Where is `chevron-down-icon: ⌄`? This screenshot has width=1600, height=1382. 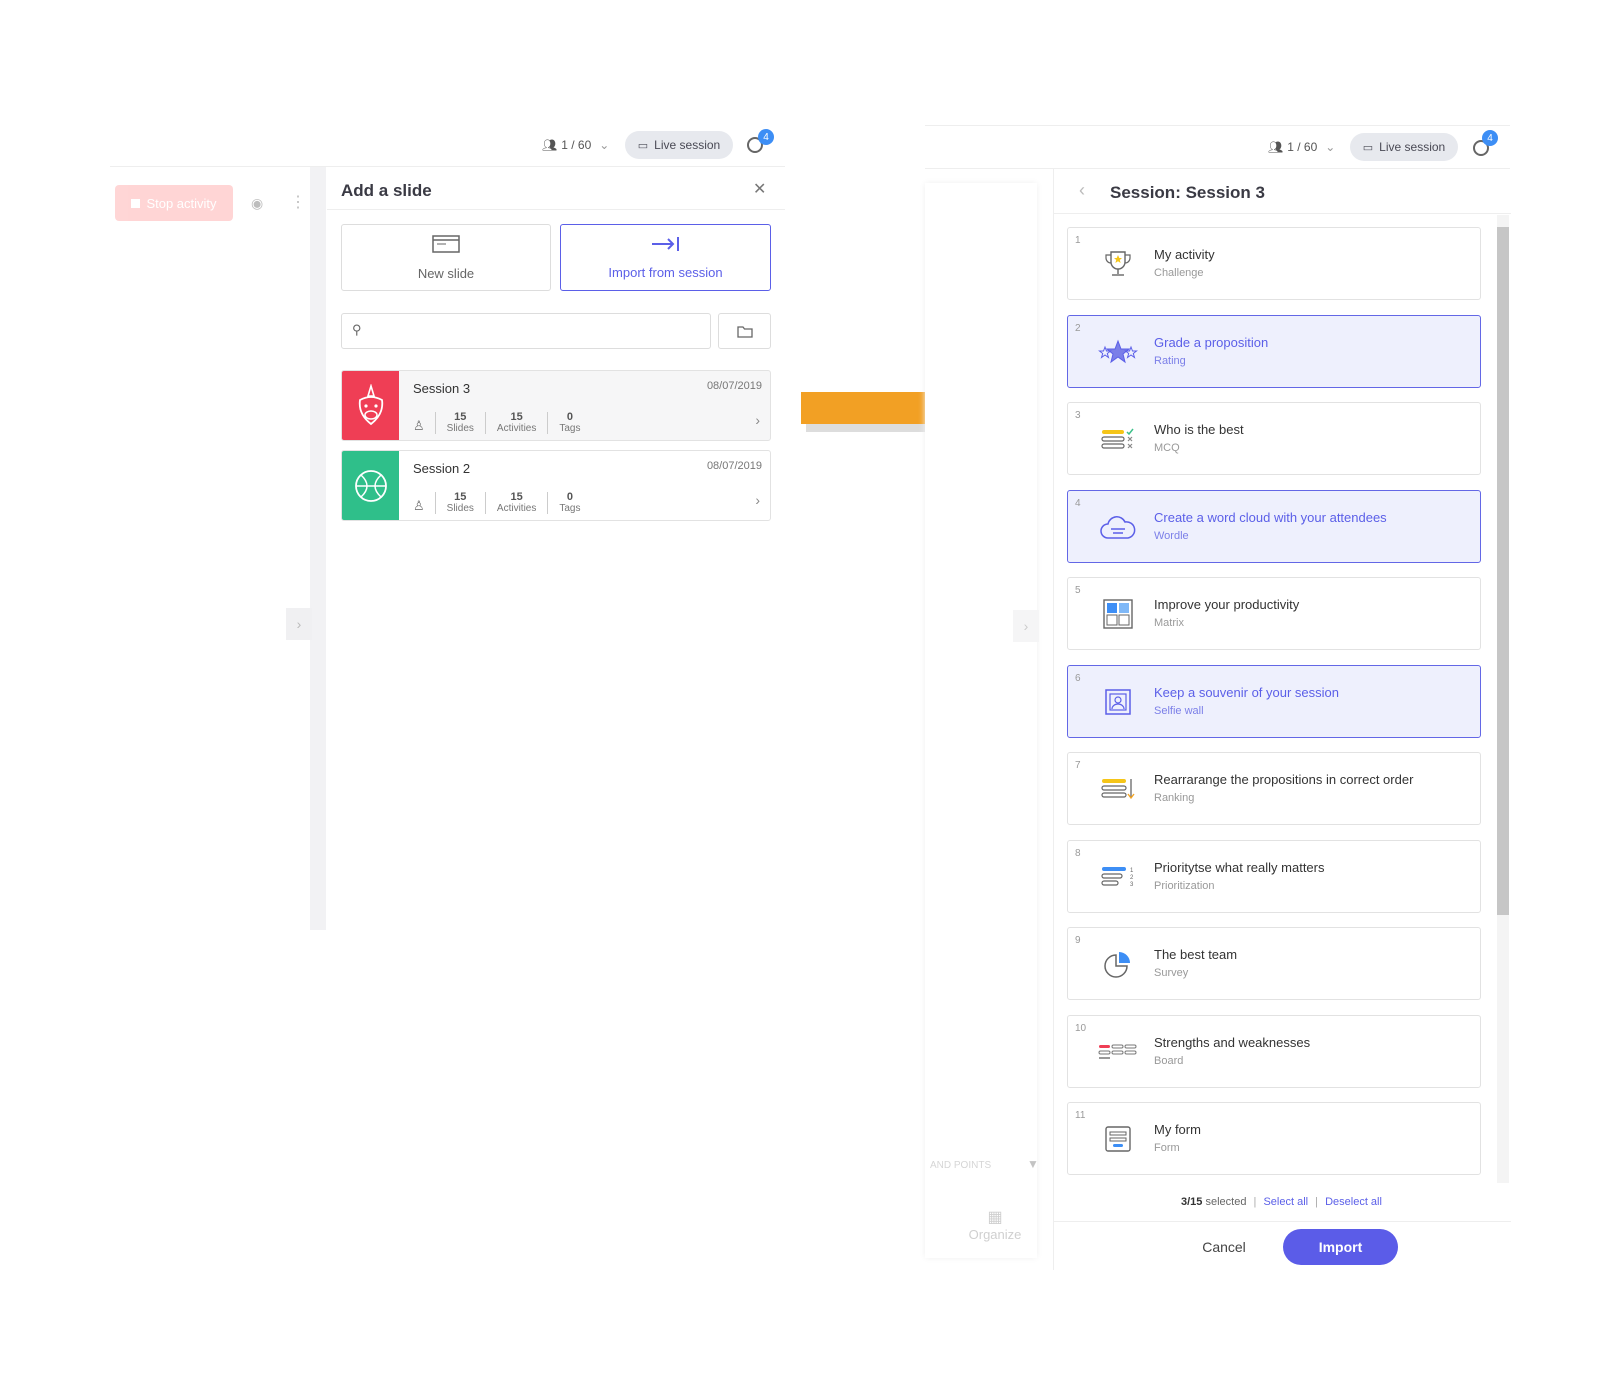
chevron-down-icon: ⌄ is located at coordinates (604, 145).